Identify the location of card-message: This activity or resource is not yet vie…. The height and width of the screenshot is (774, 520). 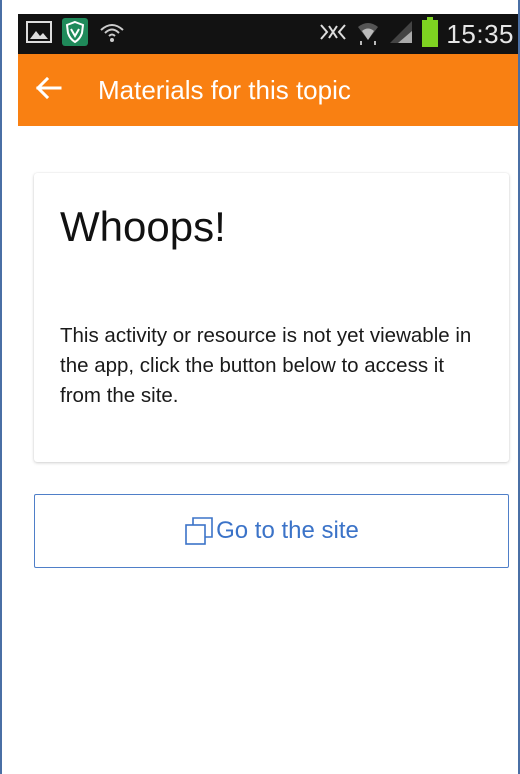
(266, 365).